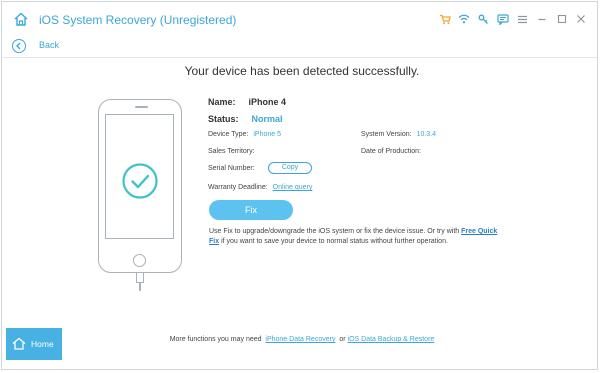  What do you see at coordinates (245, 119) in the screenshot?
I see `device-status-row: Status: Normal` at bounding box center [245, 119].